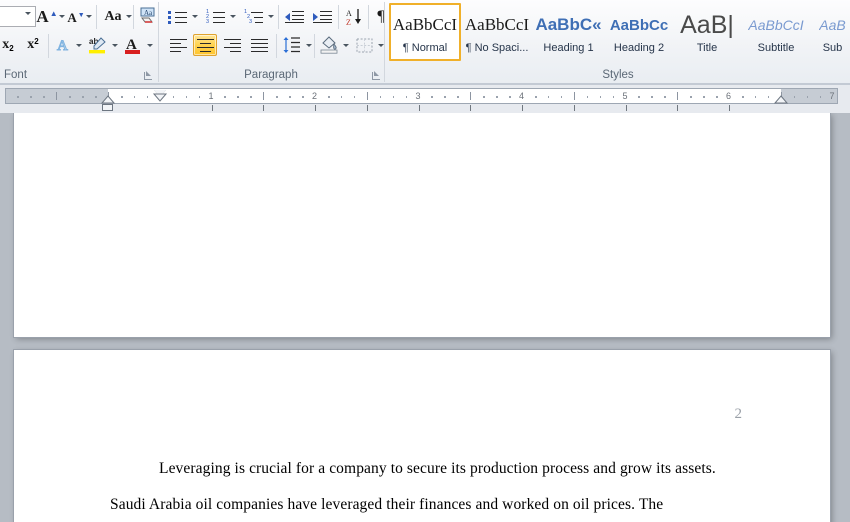  I want to click on style-preview-heading1: AaBbC«, so click(568, 24).